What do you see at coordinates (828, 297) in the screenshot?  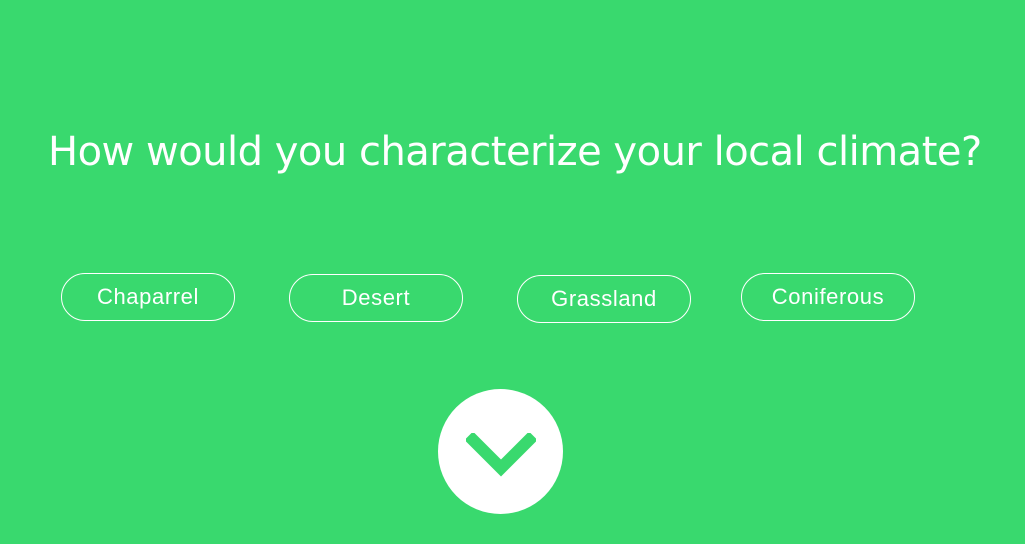 I see `option-coniferous-button: Coniferous` at bounding box center [828, 297].